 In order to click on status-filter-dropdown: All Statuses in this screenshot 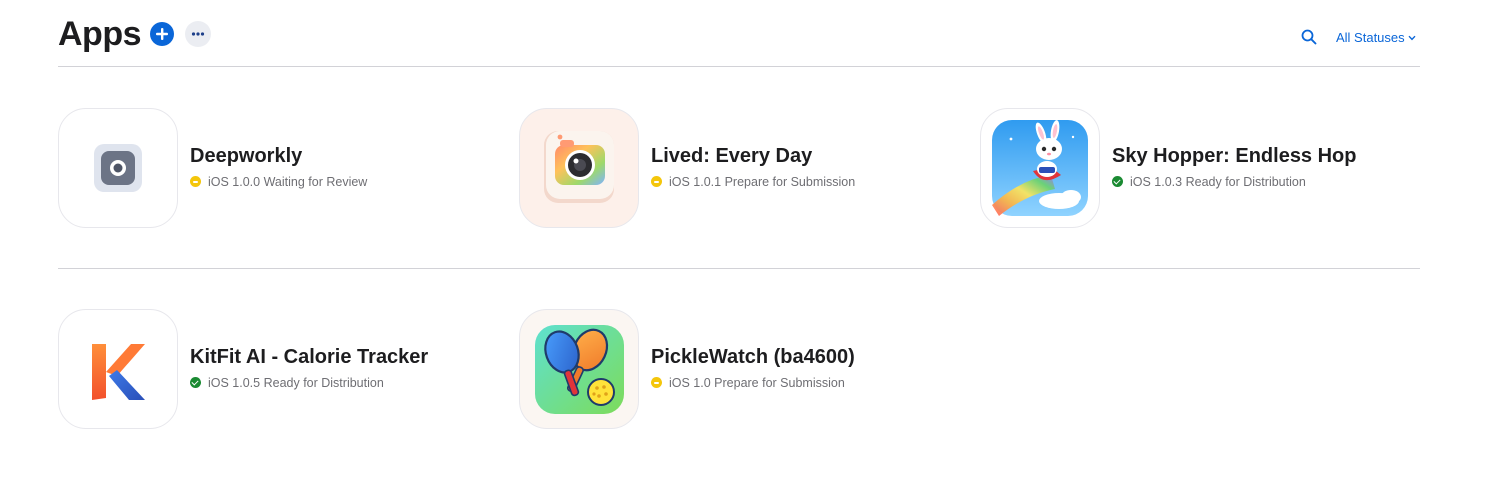, I will do `click(1376, 37)`.